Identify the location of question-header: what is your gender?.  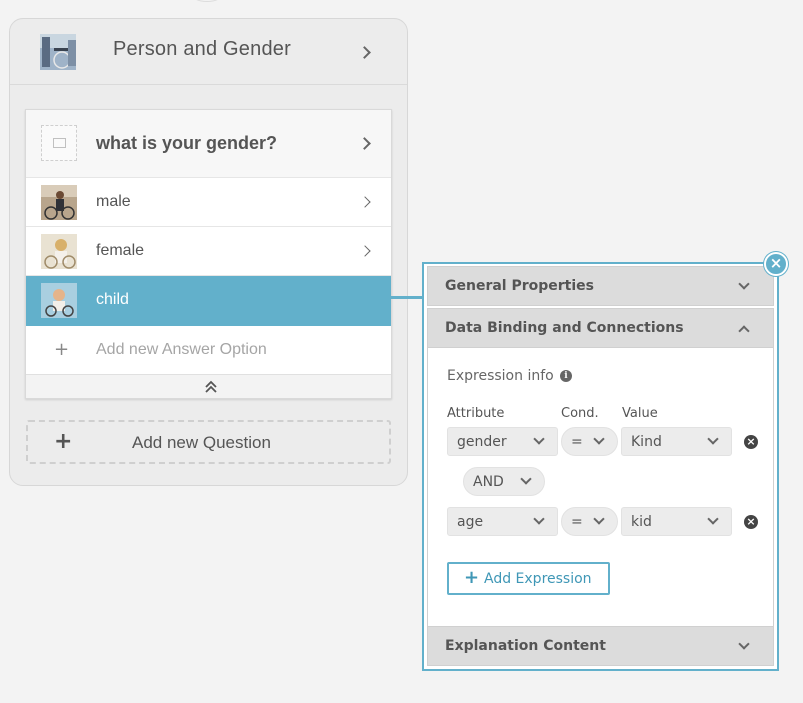
(208, 144).